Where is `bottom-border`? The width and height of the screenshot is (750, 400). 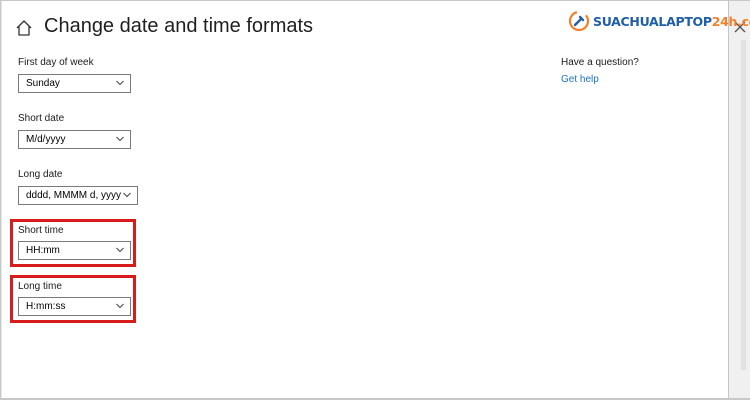 bottom-border is located at coordinates (375, 398).